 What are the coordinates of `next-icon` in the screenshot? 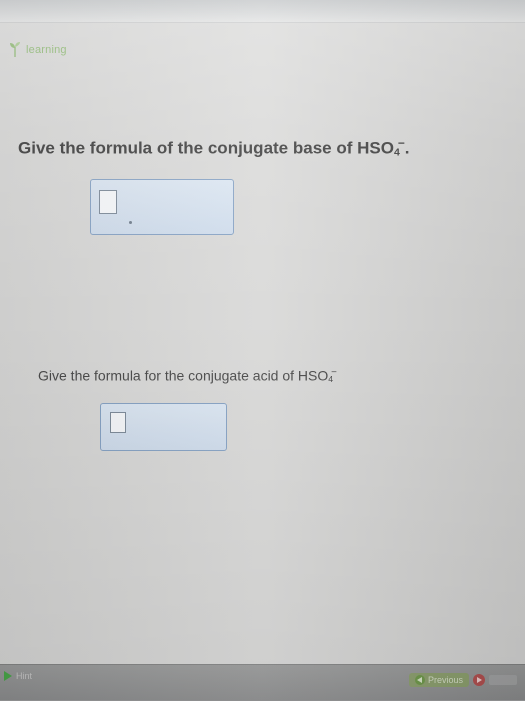 It's located at (479, 680).